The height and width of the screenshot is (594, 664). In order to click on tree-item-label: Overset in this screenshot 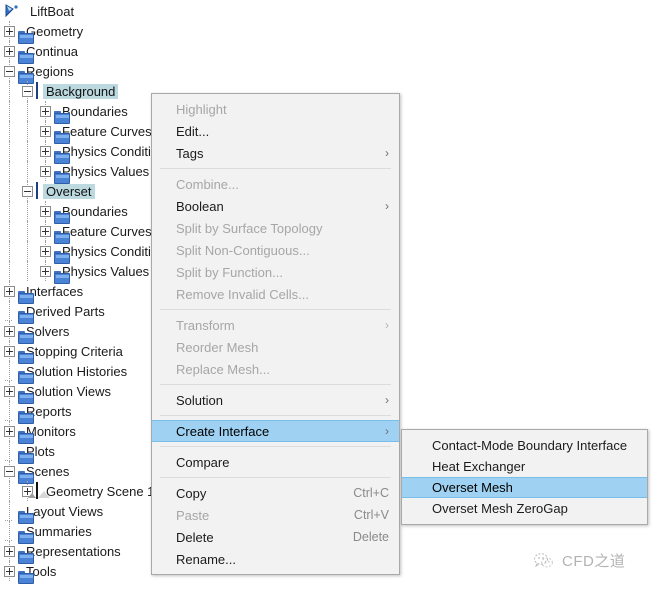, I will do `click(69, 191)`.